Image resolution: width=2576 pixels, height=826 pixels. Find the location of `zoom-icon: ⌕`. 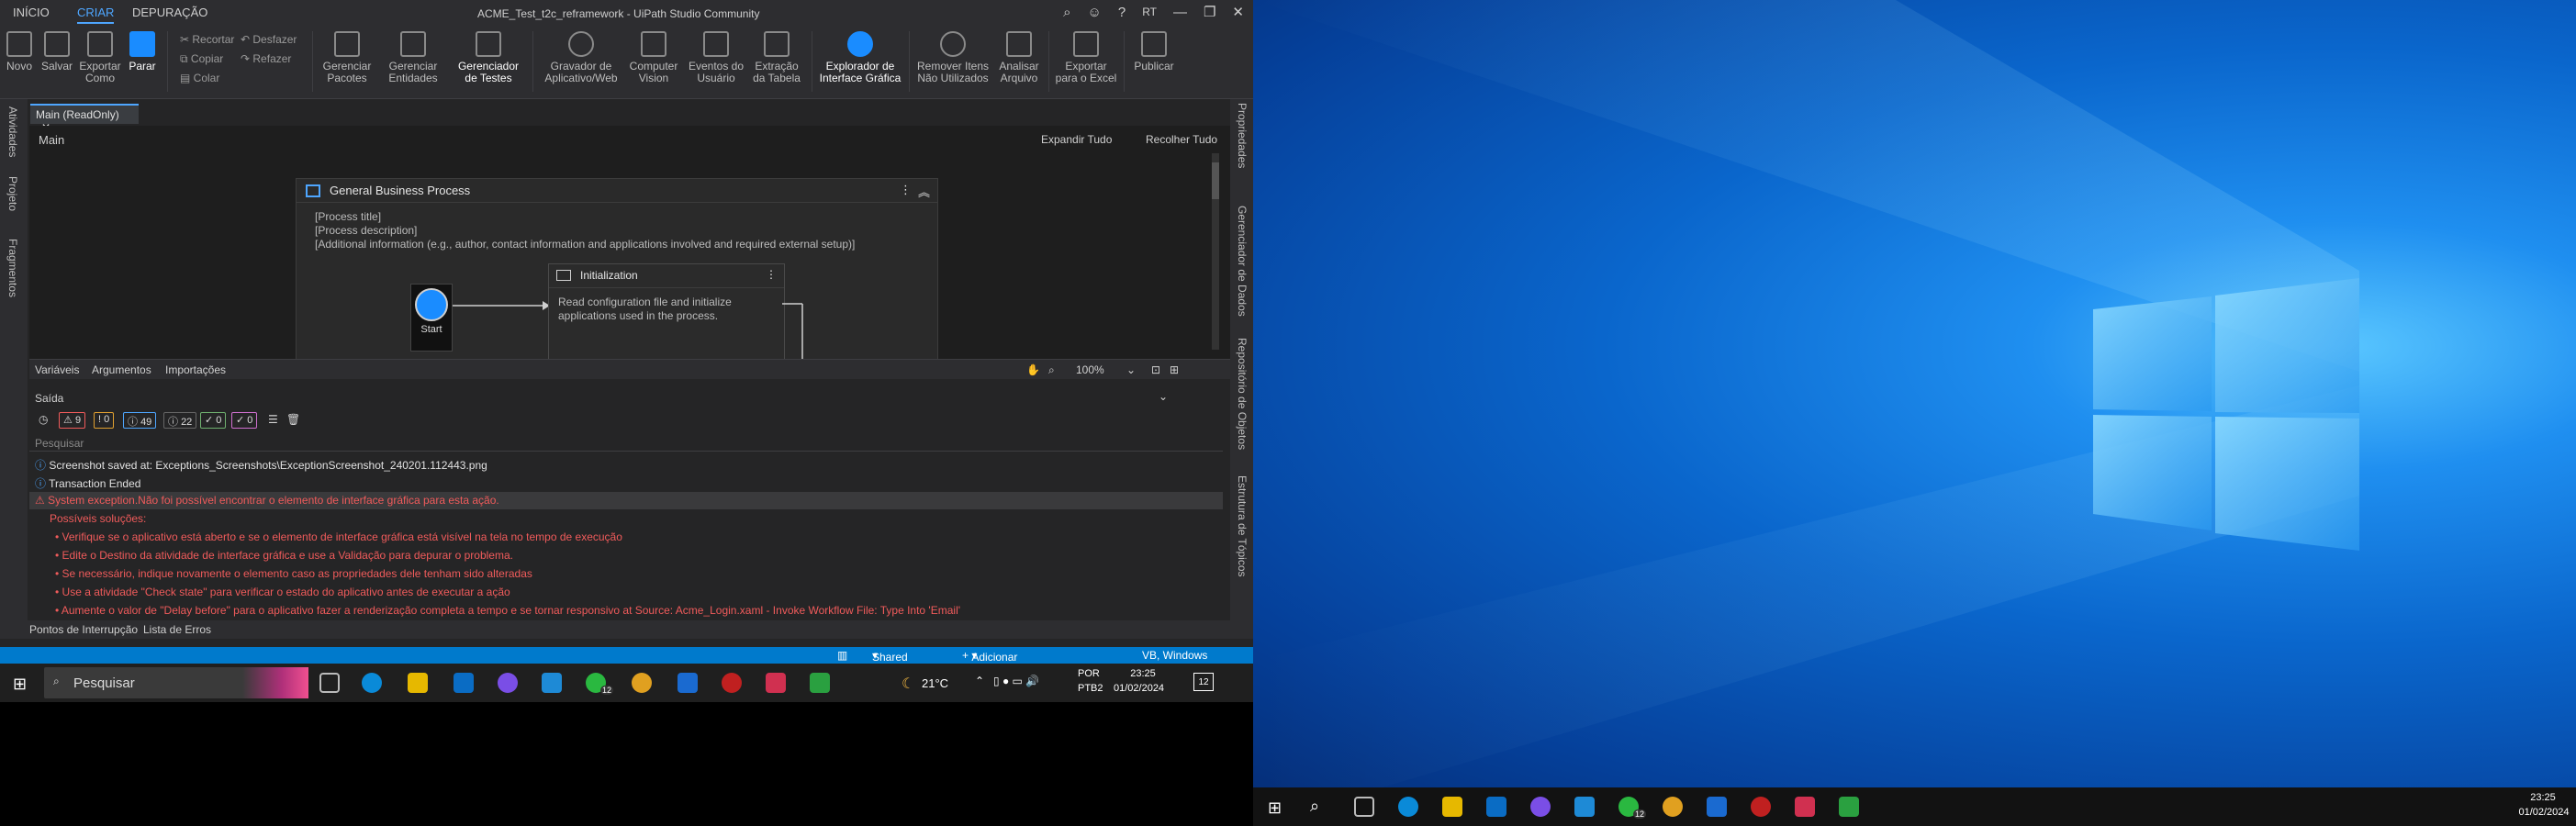

zoom-icon: ⌕ is located at coordinates (1051, 370).